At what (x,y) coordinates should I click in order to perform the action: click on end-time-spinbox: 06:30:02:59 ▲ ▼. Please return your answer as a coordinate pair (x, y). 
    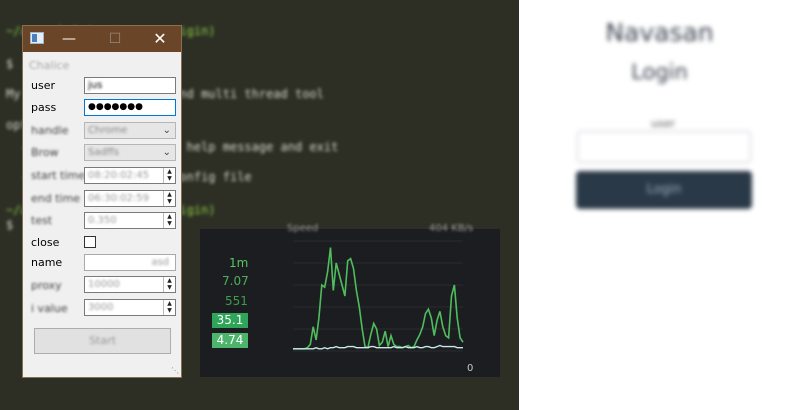
    Looking at the image, I should click on (130, 198).